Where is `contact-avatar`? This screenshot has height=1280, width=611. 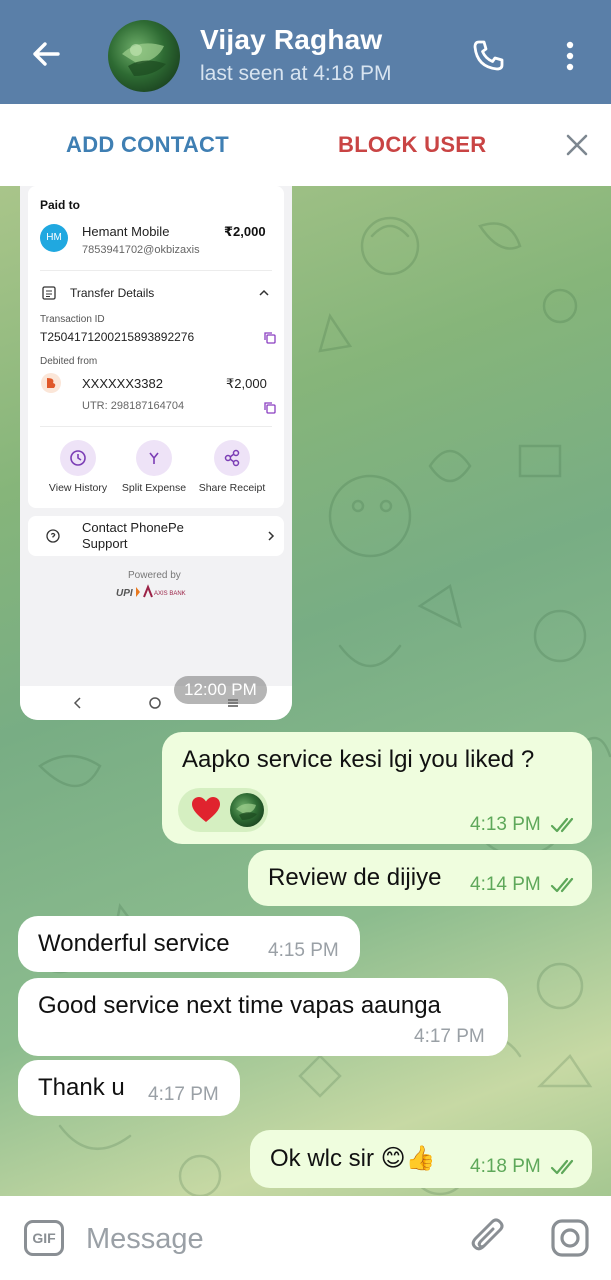
contact-avatar is located at coordinates (144, 56).